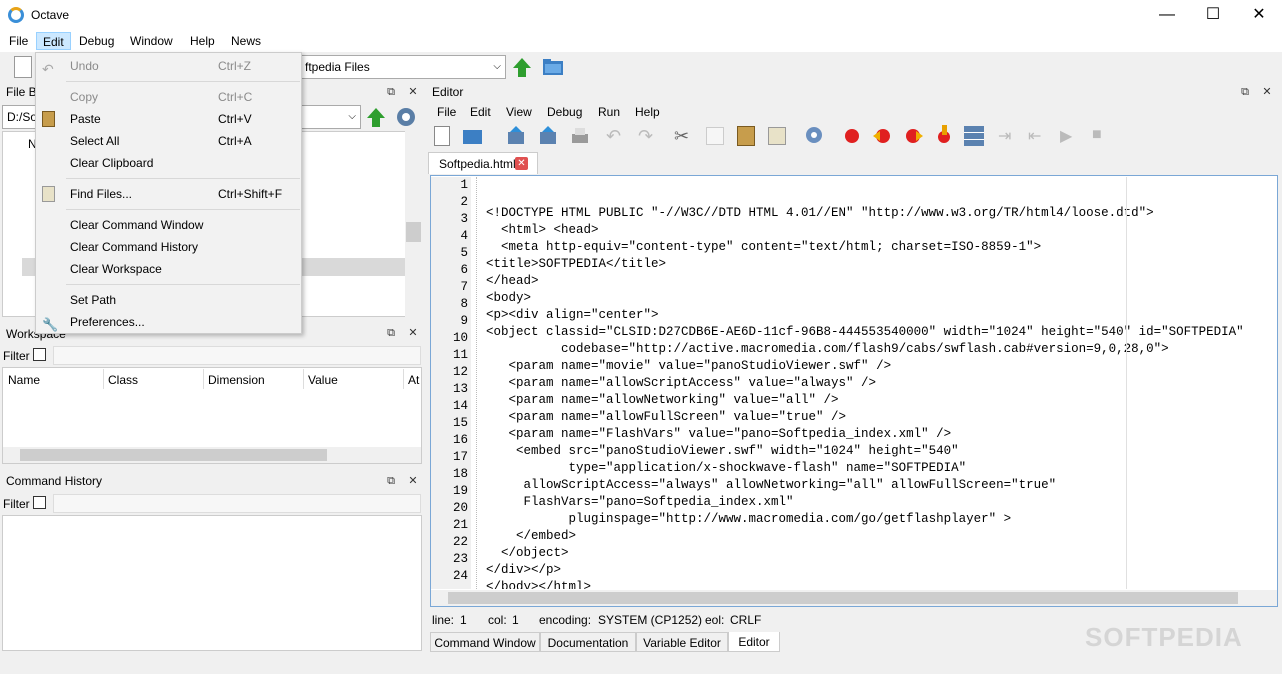  What do you see at coordinates (746, 136) in the screenshot?
I see `paste-icon` at bounding box center [746, 136].